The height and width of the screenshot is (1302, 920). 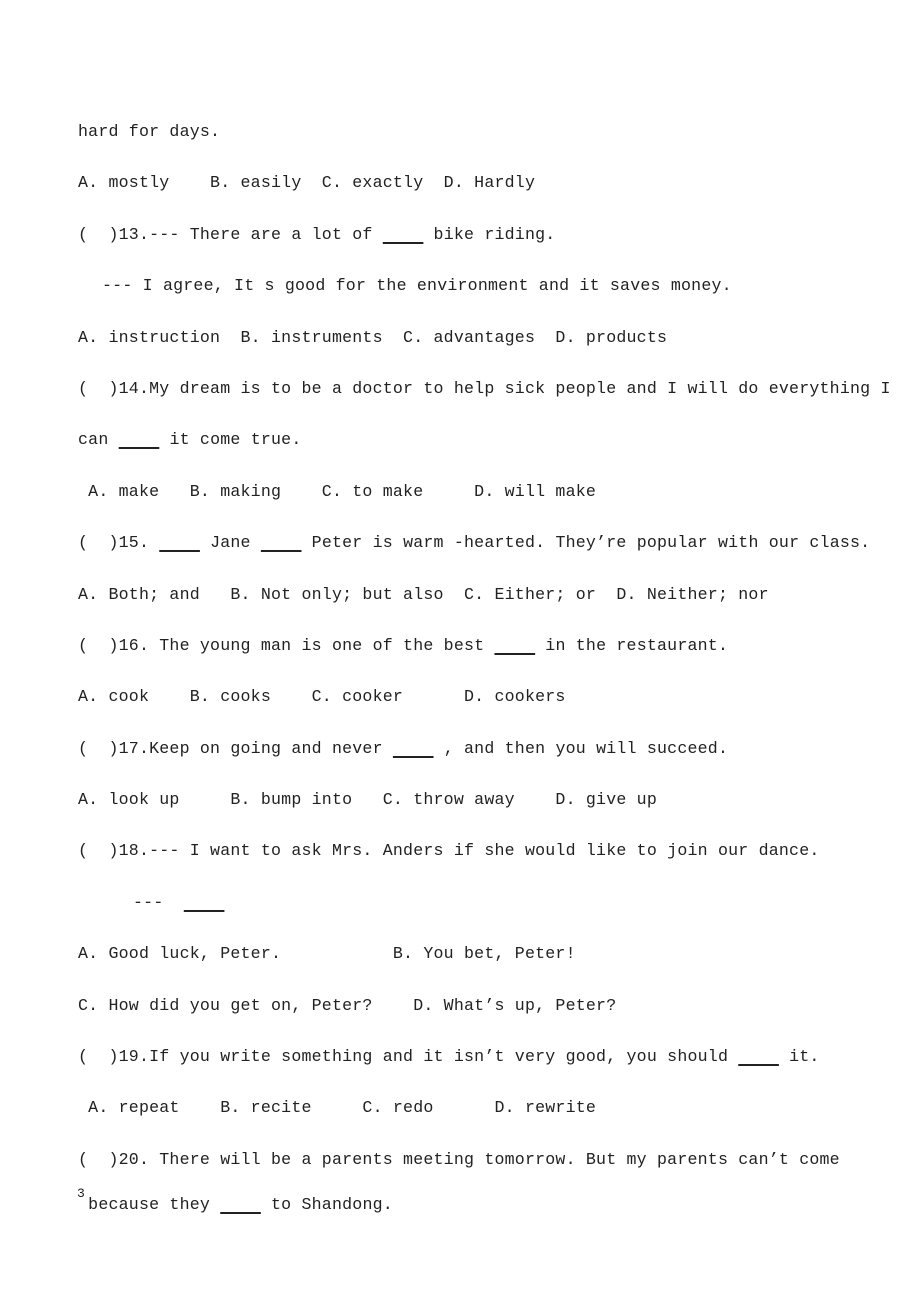 What do you see at coordinates (307, 183) in the screenshot?
I see `text-line-q12-options: A. mostly B. easily C. exactly D. Hardly` at bounding box center [307, 183].